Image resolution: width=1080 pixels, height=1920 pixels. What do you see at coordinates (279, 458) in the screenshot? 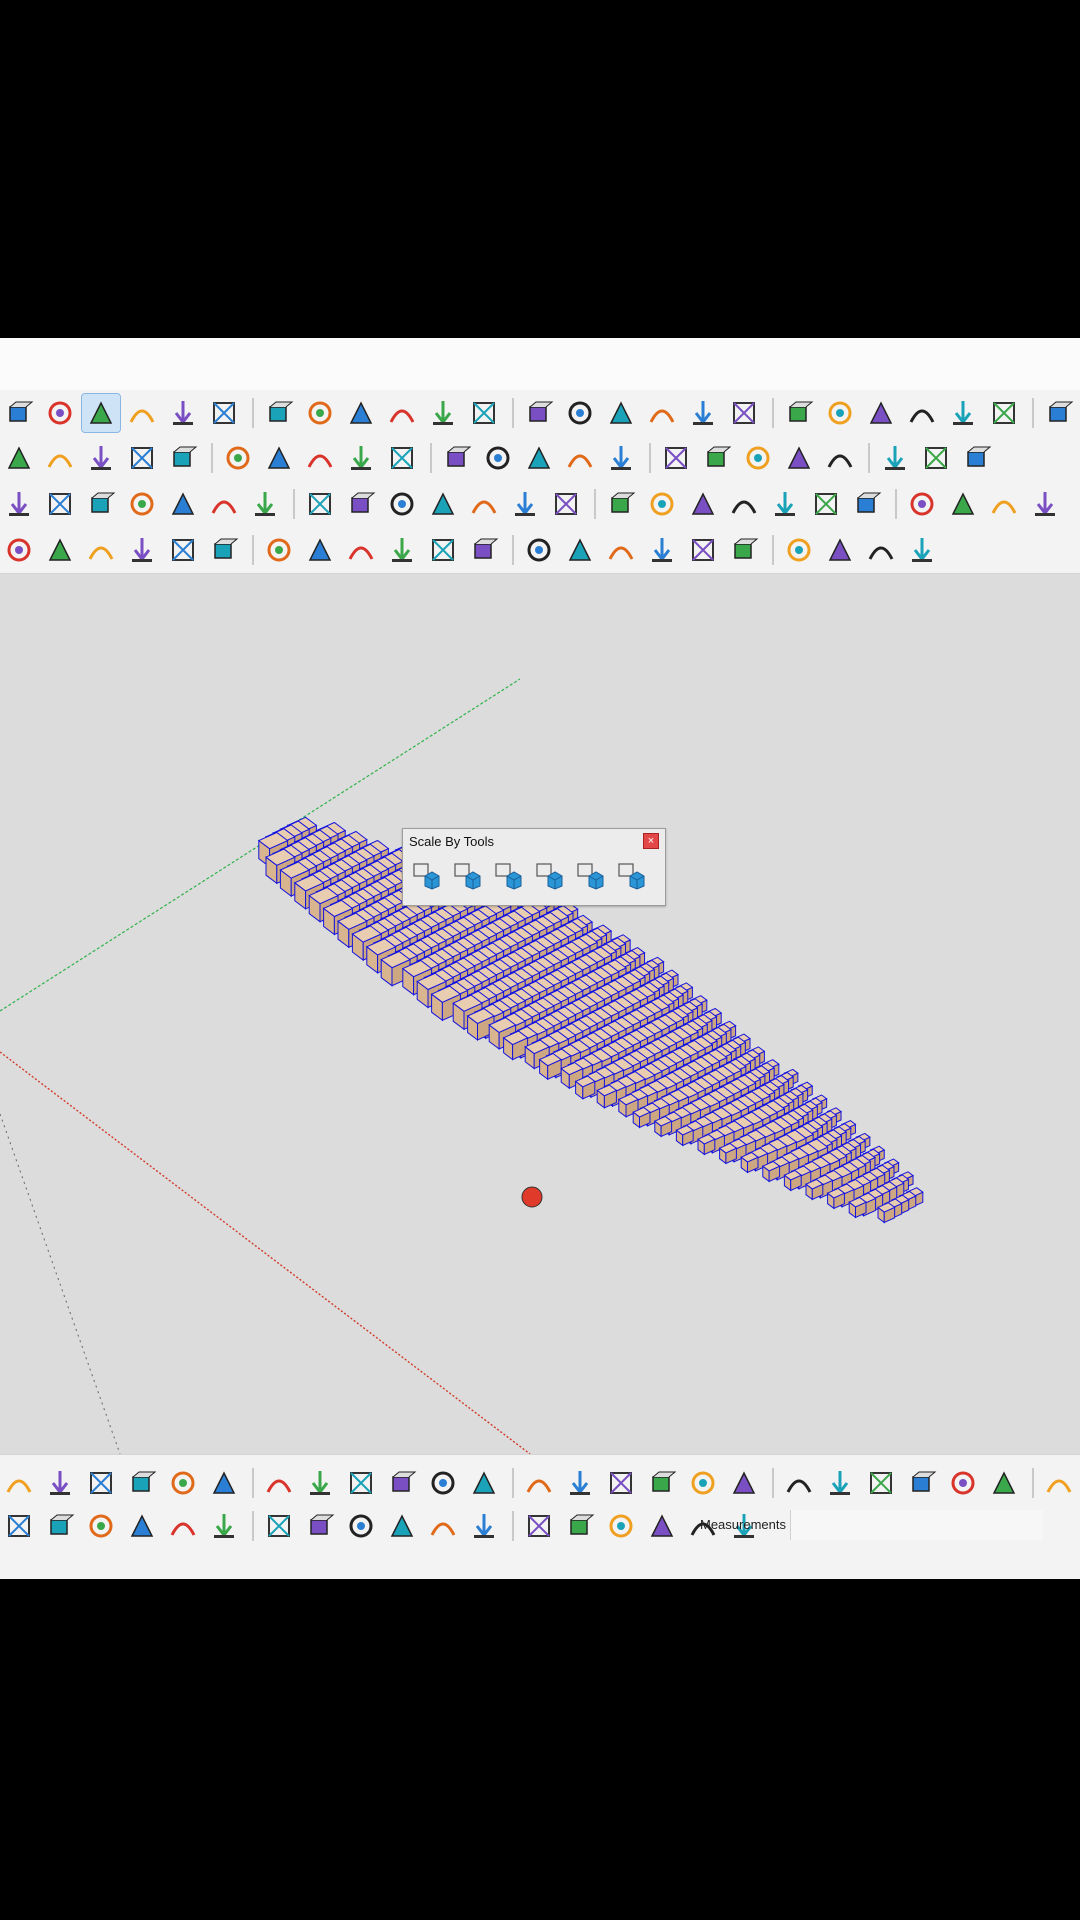
I see `globe-icon` at bounding box center [279, 458].